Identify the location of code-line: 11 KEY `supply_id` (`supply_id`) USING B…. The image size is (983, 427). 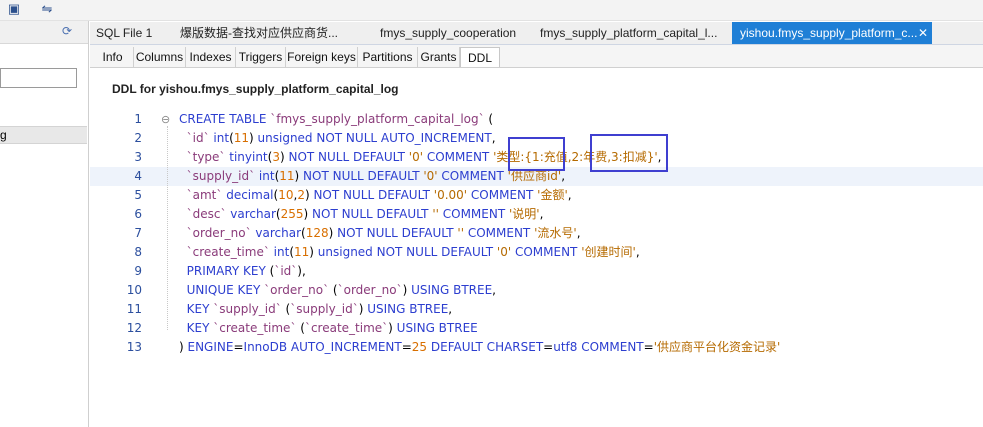
(536, 309).